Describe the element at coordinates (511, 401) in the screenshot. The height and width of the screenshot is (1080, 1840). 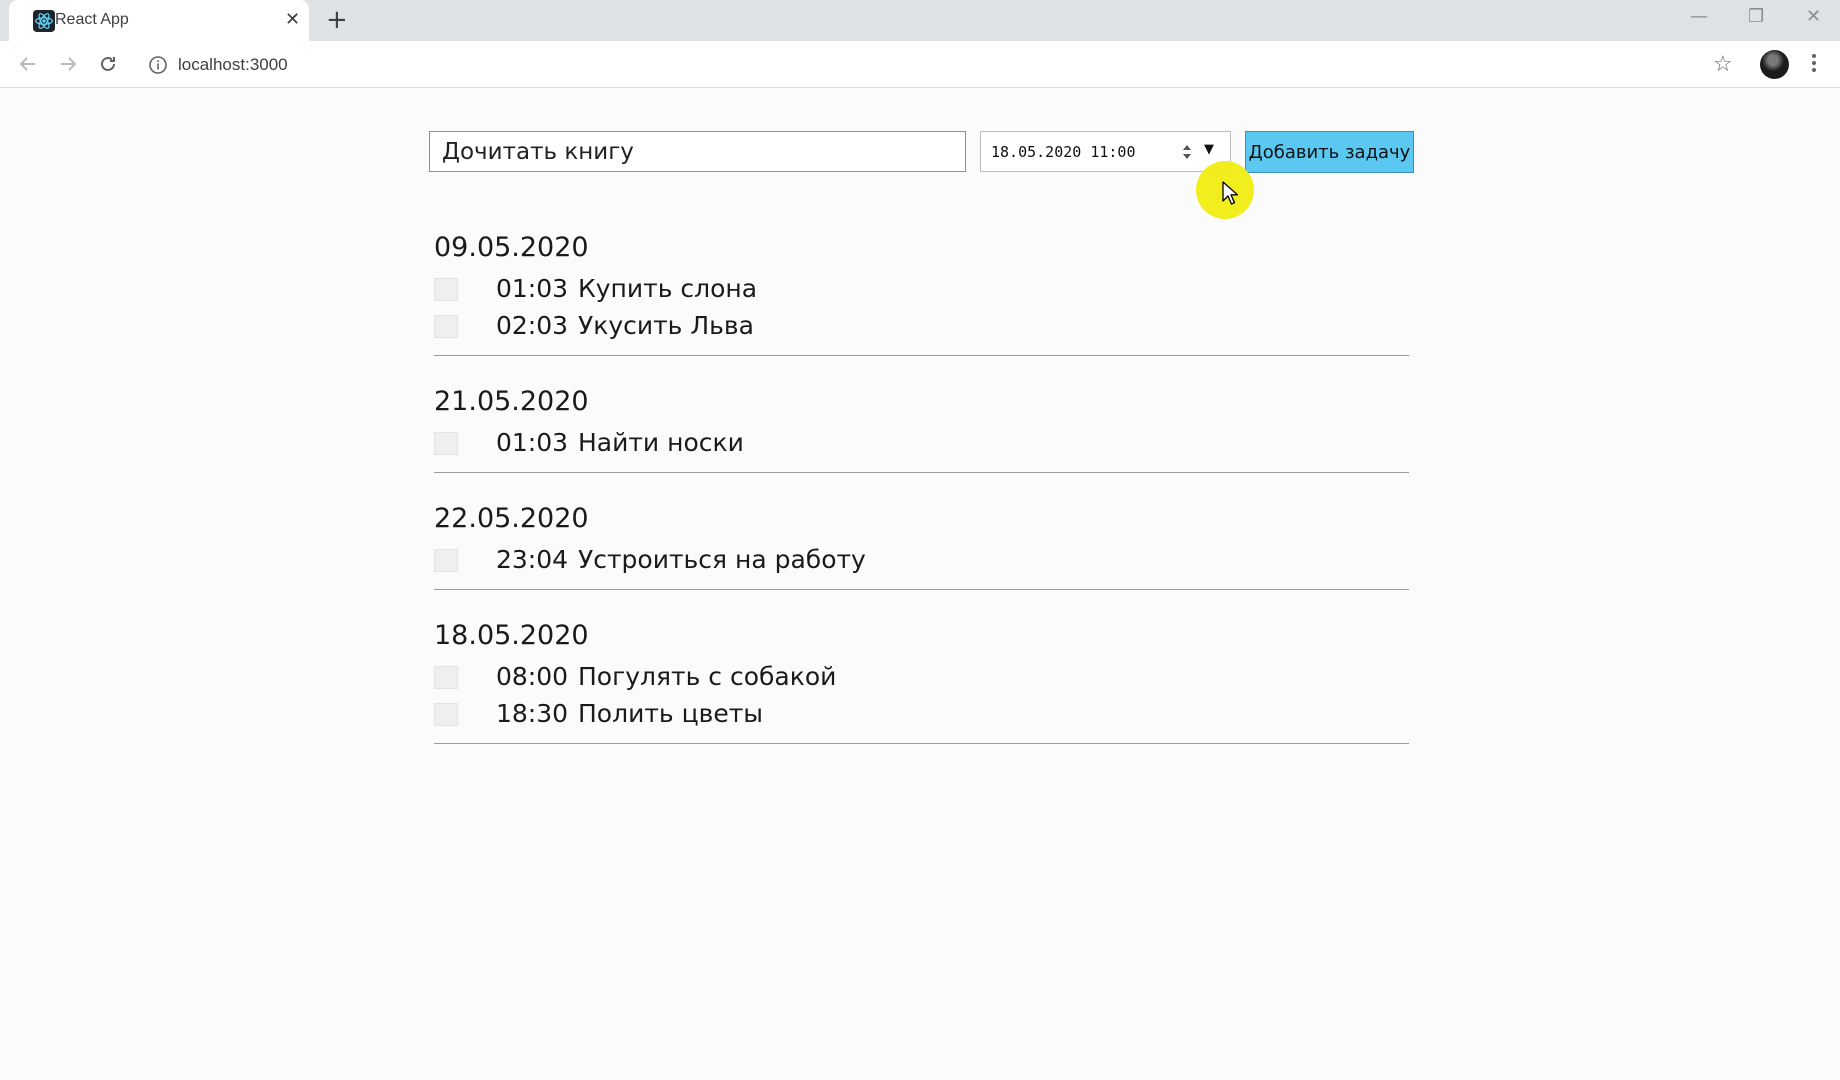
I see `group-date: 21.05.2020` at that location.